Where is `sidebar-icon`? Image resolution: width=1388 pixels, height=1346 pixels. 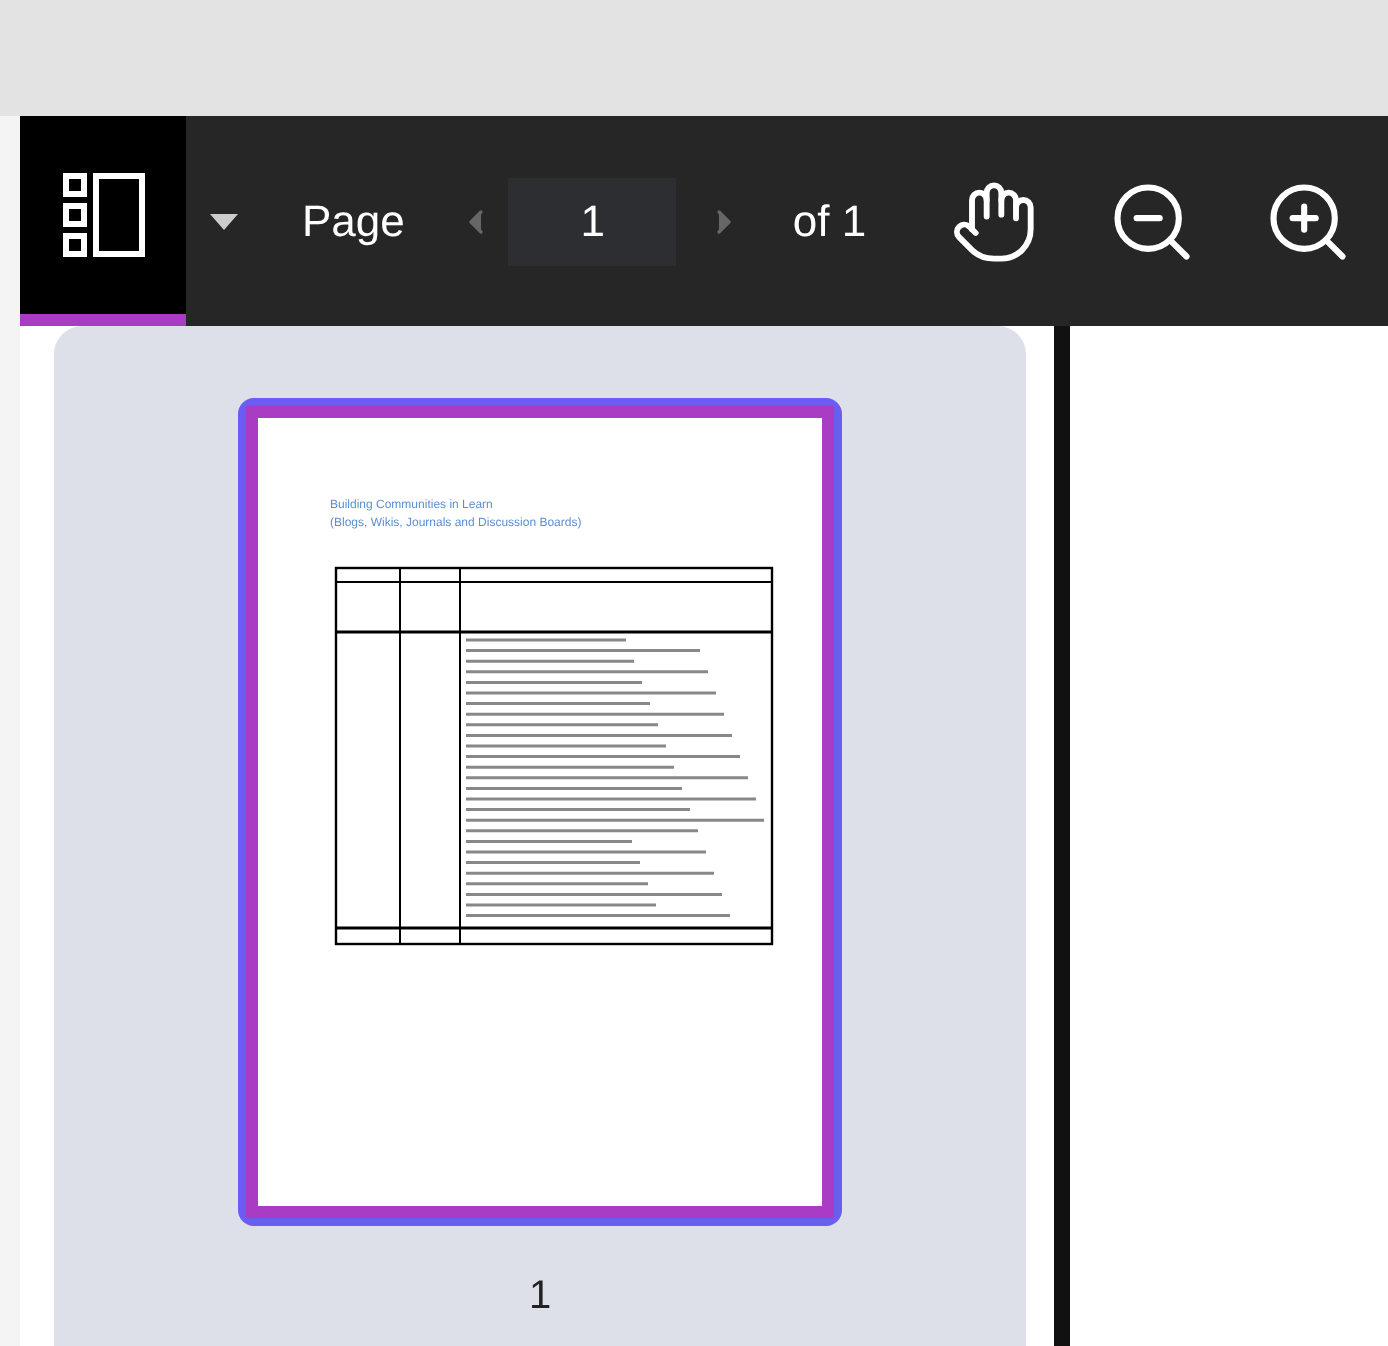 sidebar-icon is located at coordinates (103, 215).